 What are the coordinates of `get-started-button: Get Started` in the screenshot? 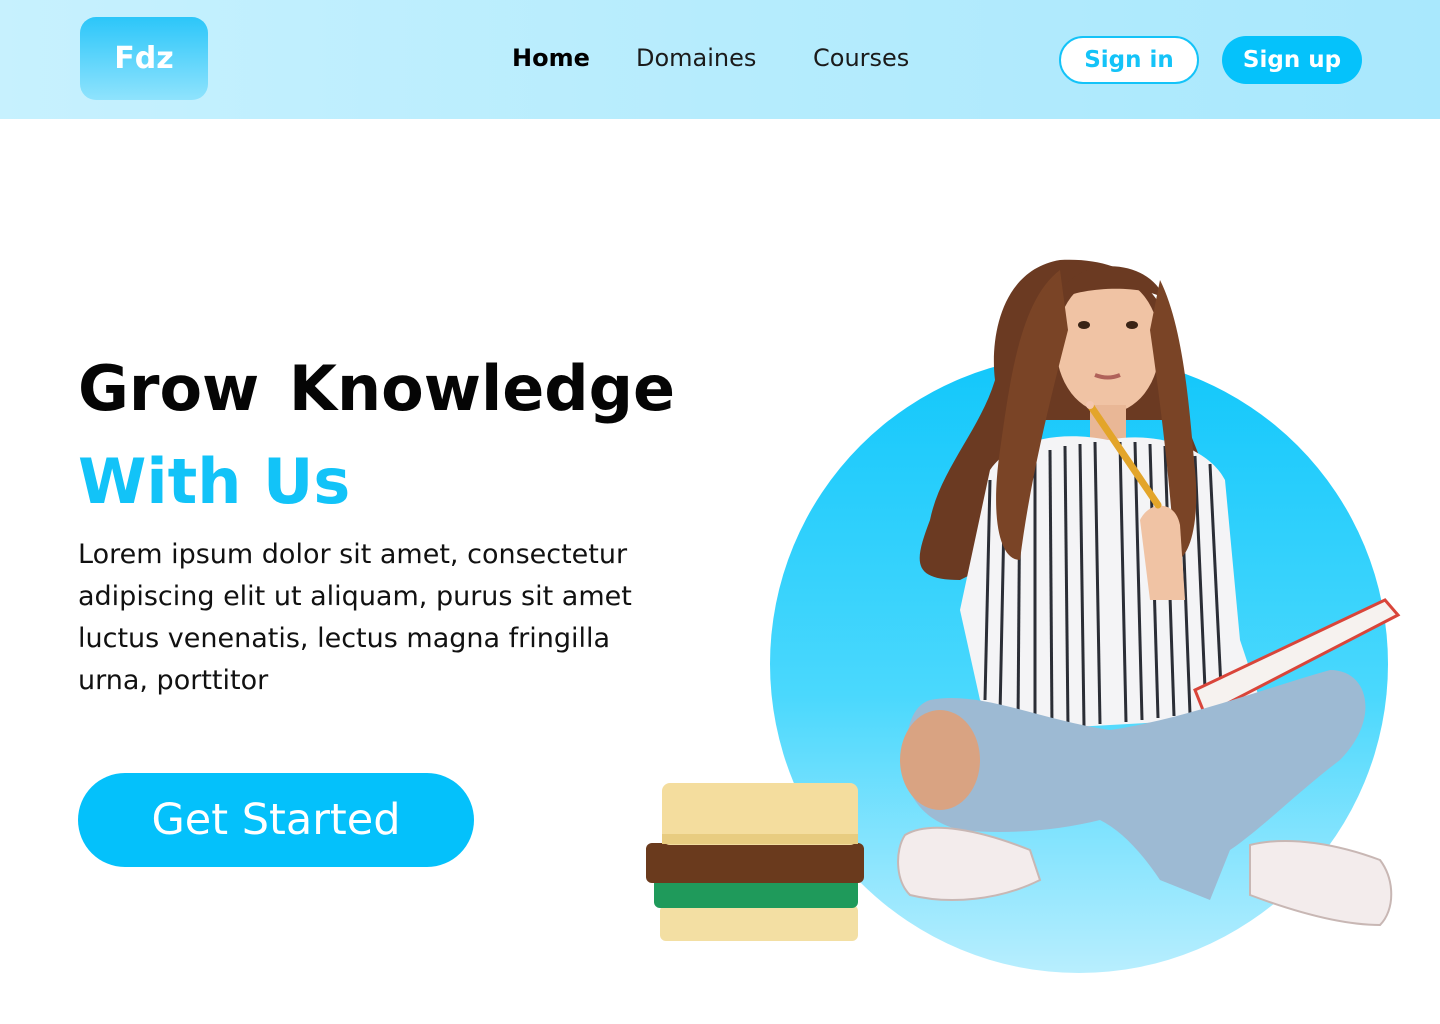 It's located at (276, 820).